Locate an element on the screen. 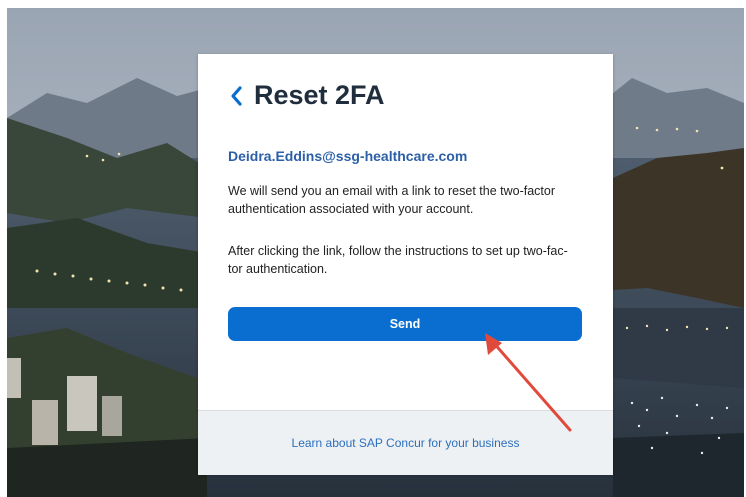 The width and height of the screenshot is (746, 497). account-email: Deidra.Eddins@ssg-healthcare.com is located at coordinates (348, 156).